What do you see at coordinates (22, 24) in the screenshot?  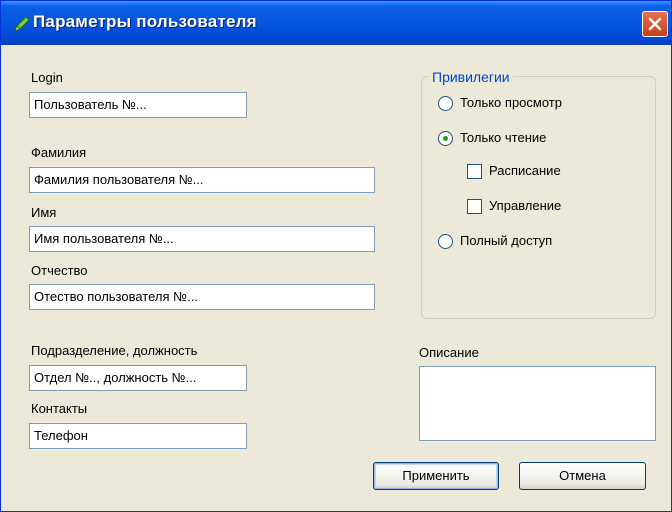 I see `pencil-icon` at bounding box center [22, 24].